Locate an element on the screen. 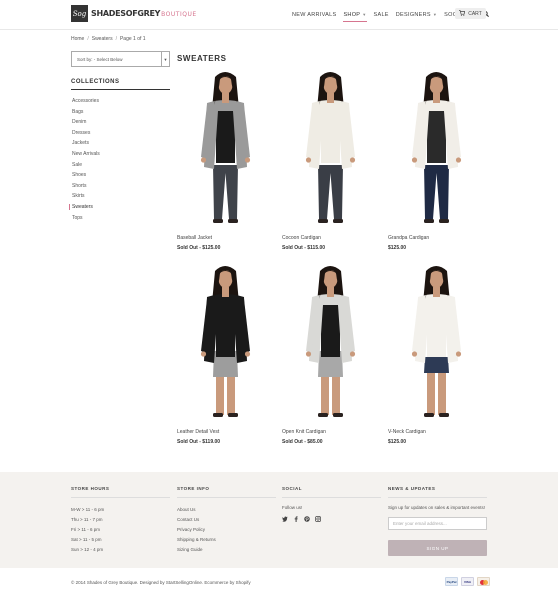 The width and height of the screenshot is (558, 600). product-card: Baseball Jacket Sold Out - $125.00 is located at coordinates (225, 160).